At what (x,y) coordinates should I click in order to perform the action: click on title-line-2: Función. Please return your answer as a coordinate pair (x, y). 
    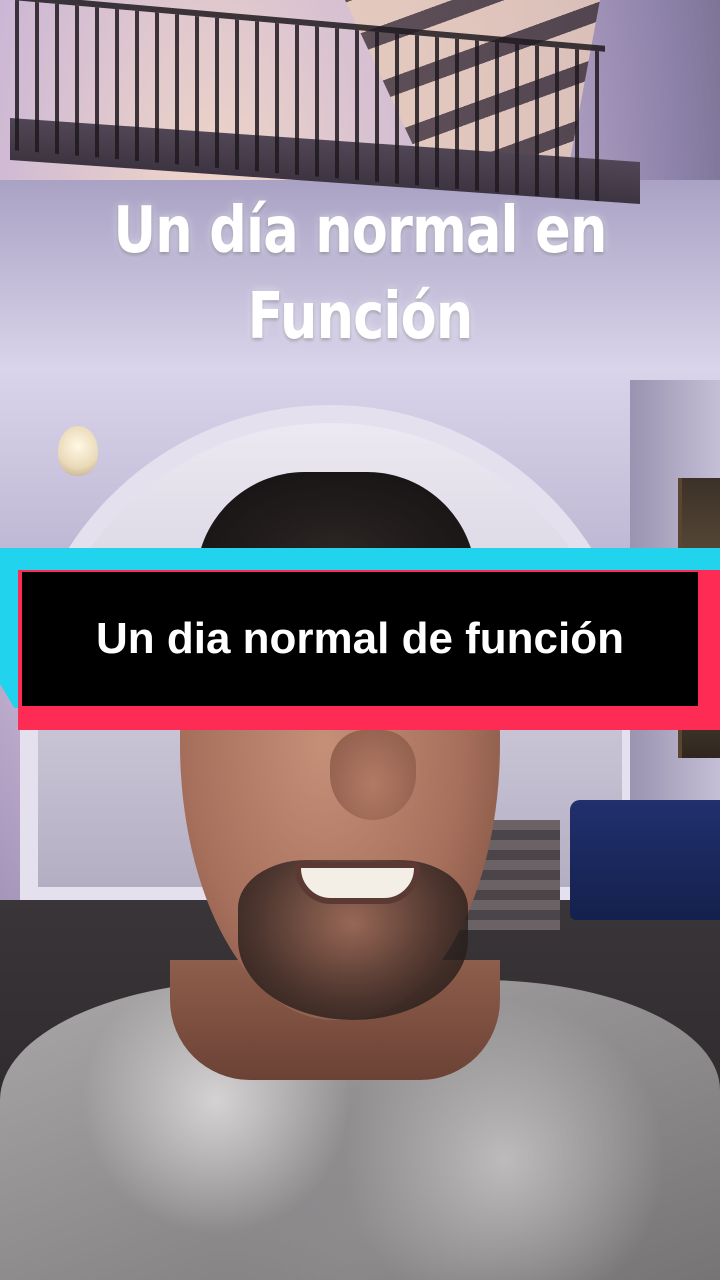
    Looking at the image, I should click on (360, 317).